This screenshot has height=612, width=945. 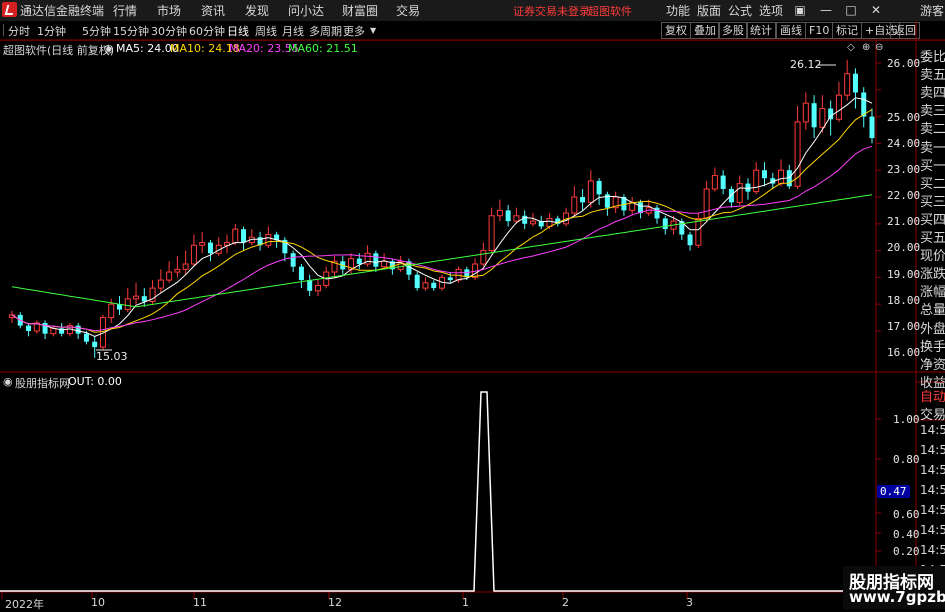 What do you see at coordinates (932, 275) in the screenshot?
I see `quote-label: 涨跌` at bounding box center [932, 275].